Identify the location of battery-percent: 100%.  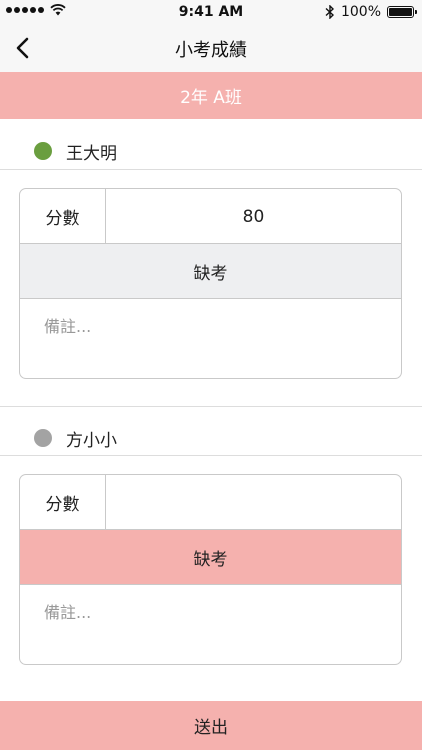
(360, 12).